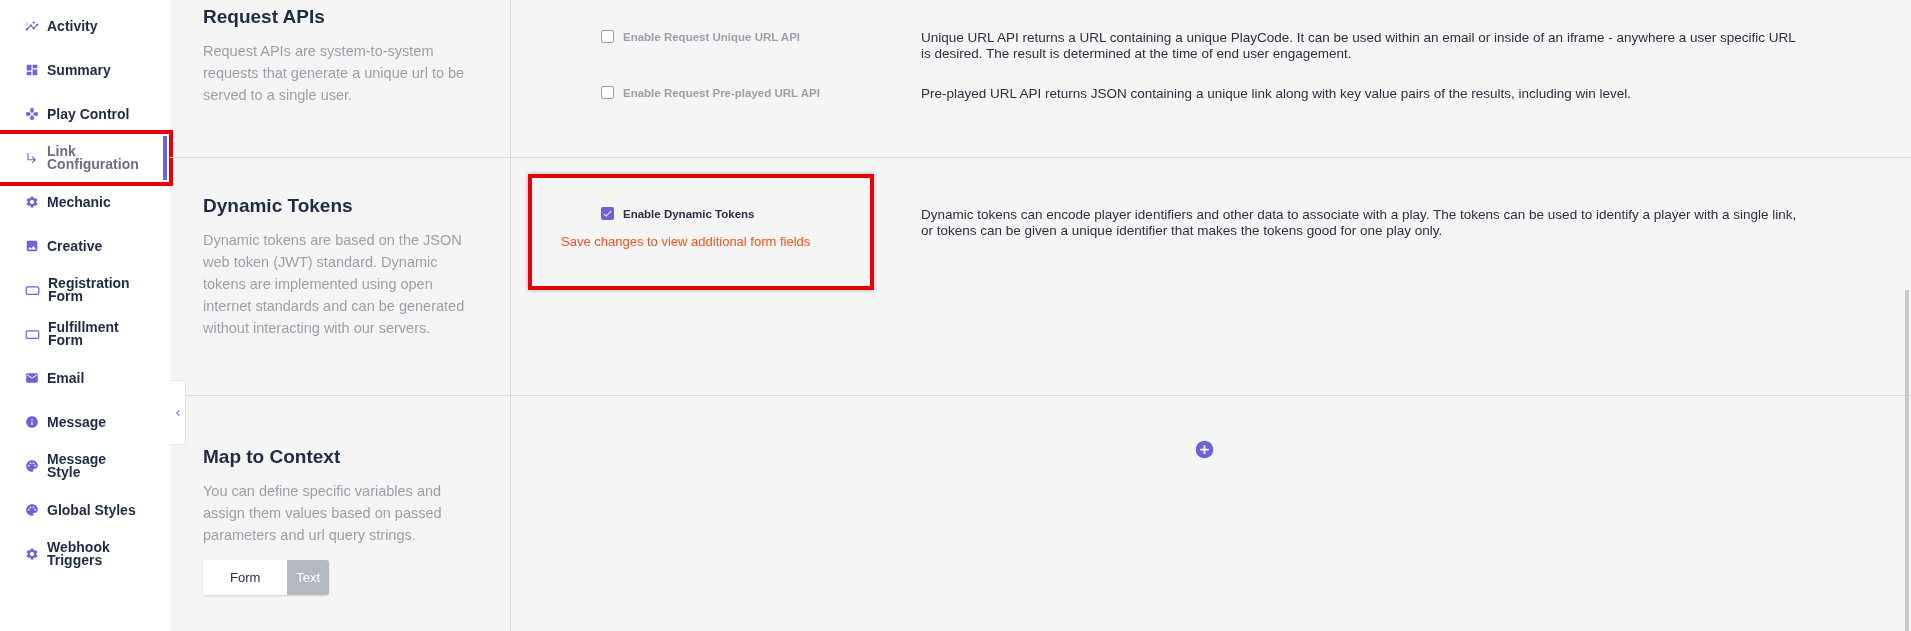 The height and width of the screenshot is (631, 1911). What do you see at coordinates (686, 241) in the screenshot?
I see `warning-message: Save changes to view additional form fields` at bounding box center [686, 241].